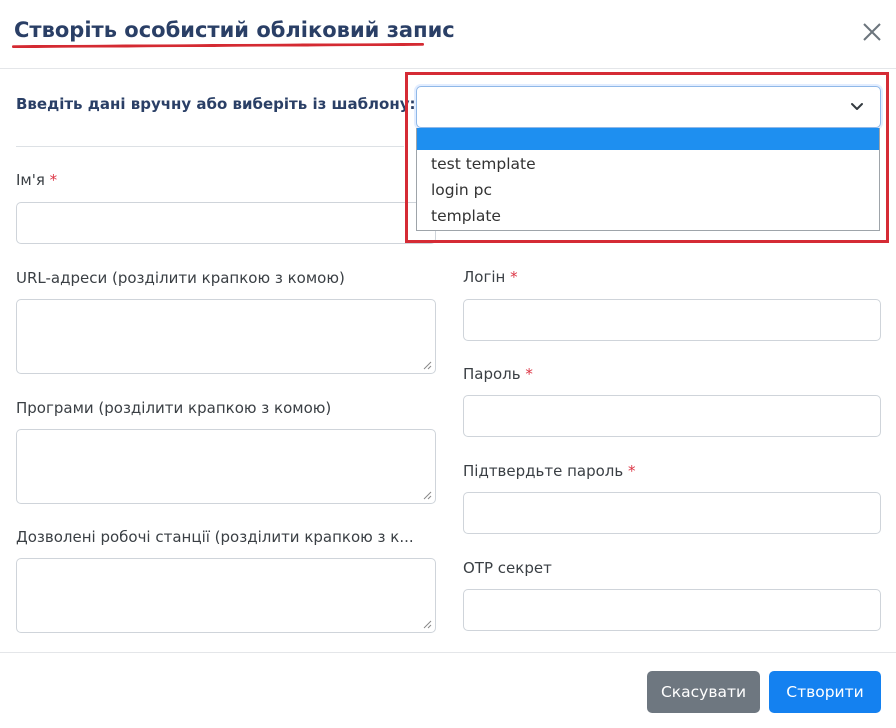  What do you see at coordinates (672, 320) in the screenshot?
I see `login-input` at bounding box center [672, 320].